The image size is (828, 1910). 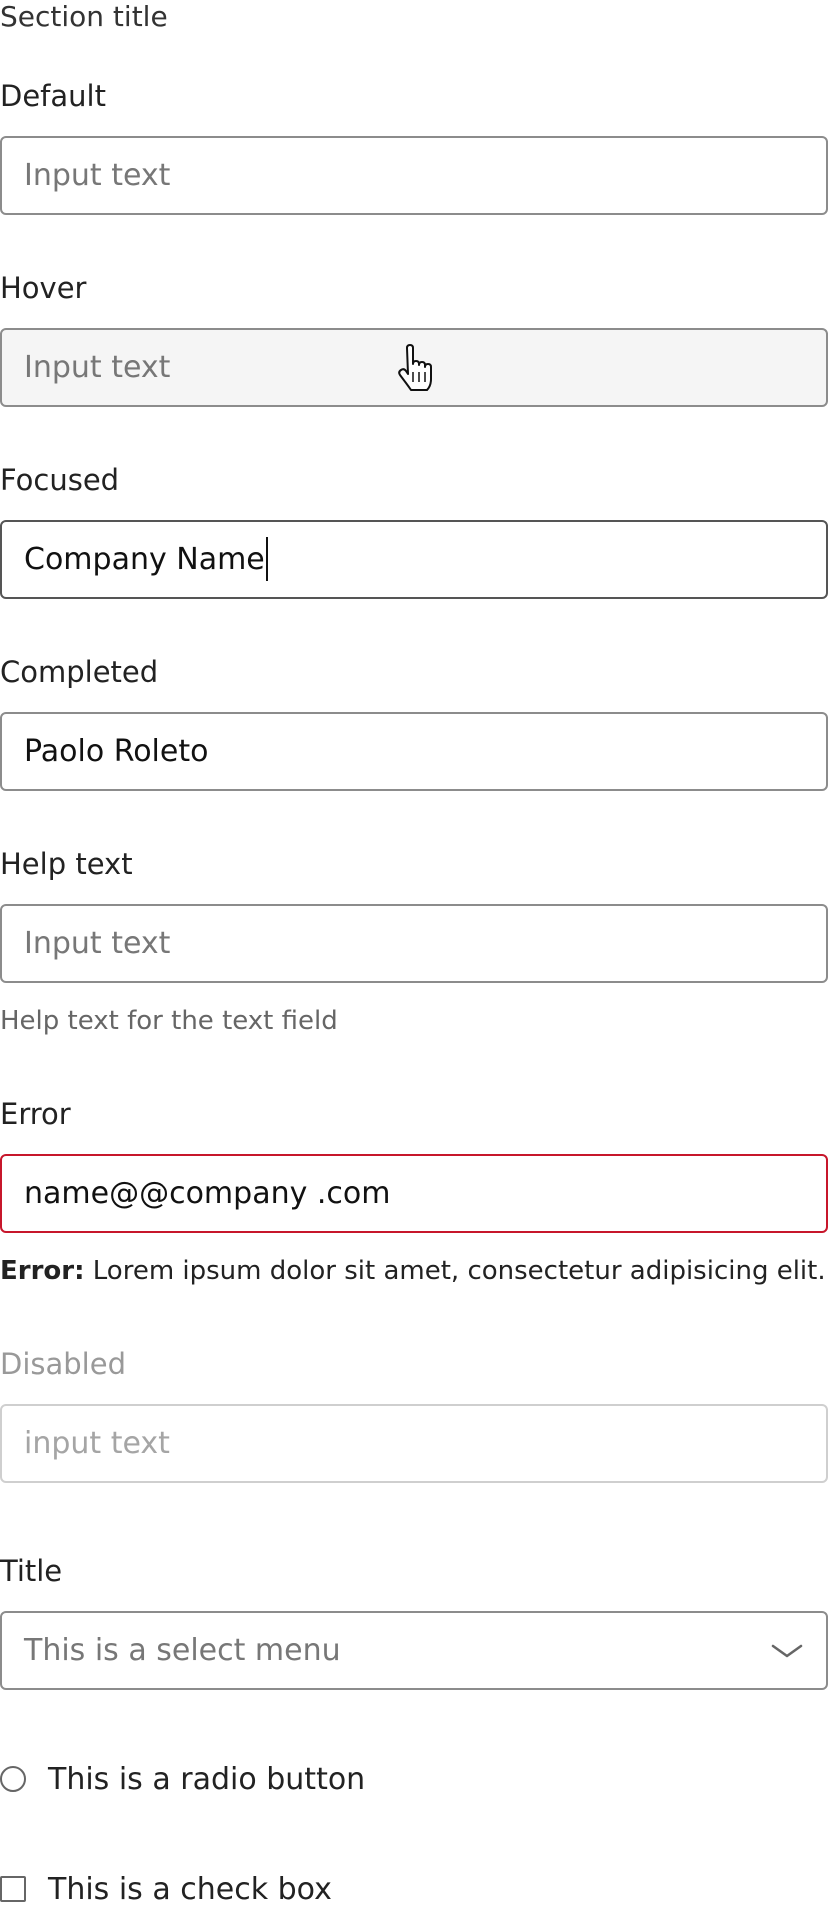 What do you see at coordinates (414, 1443) in the screenshot?
I see `disabled-input: input text` at bounding box center [414, 1443].